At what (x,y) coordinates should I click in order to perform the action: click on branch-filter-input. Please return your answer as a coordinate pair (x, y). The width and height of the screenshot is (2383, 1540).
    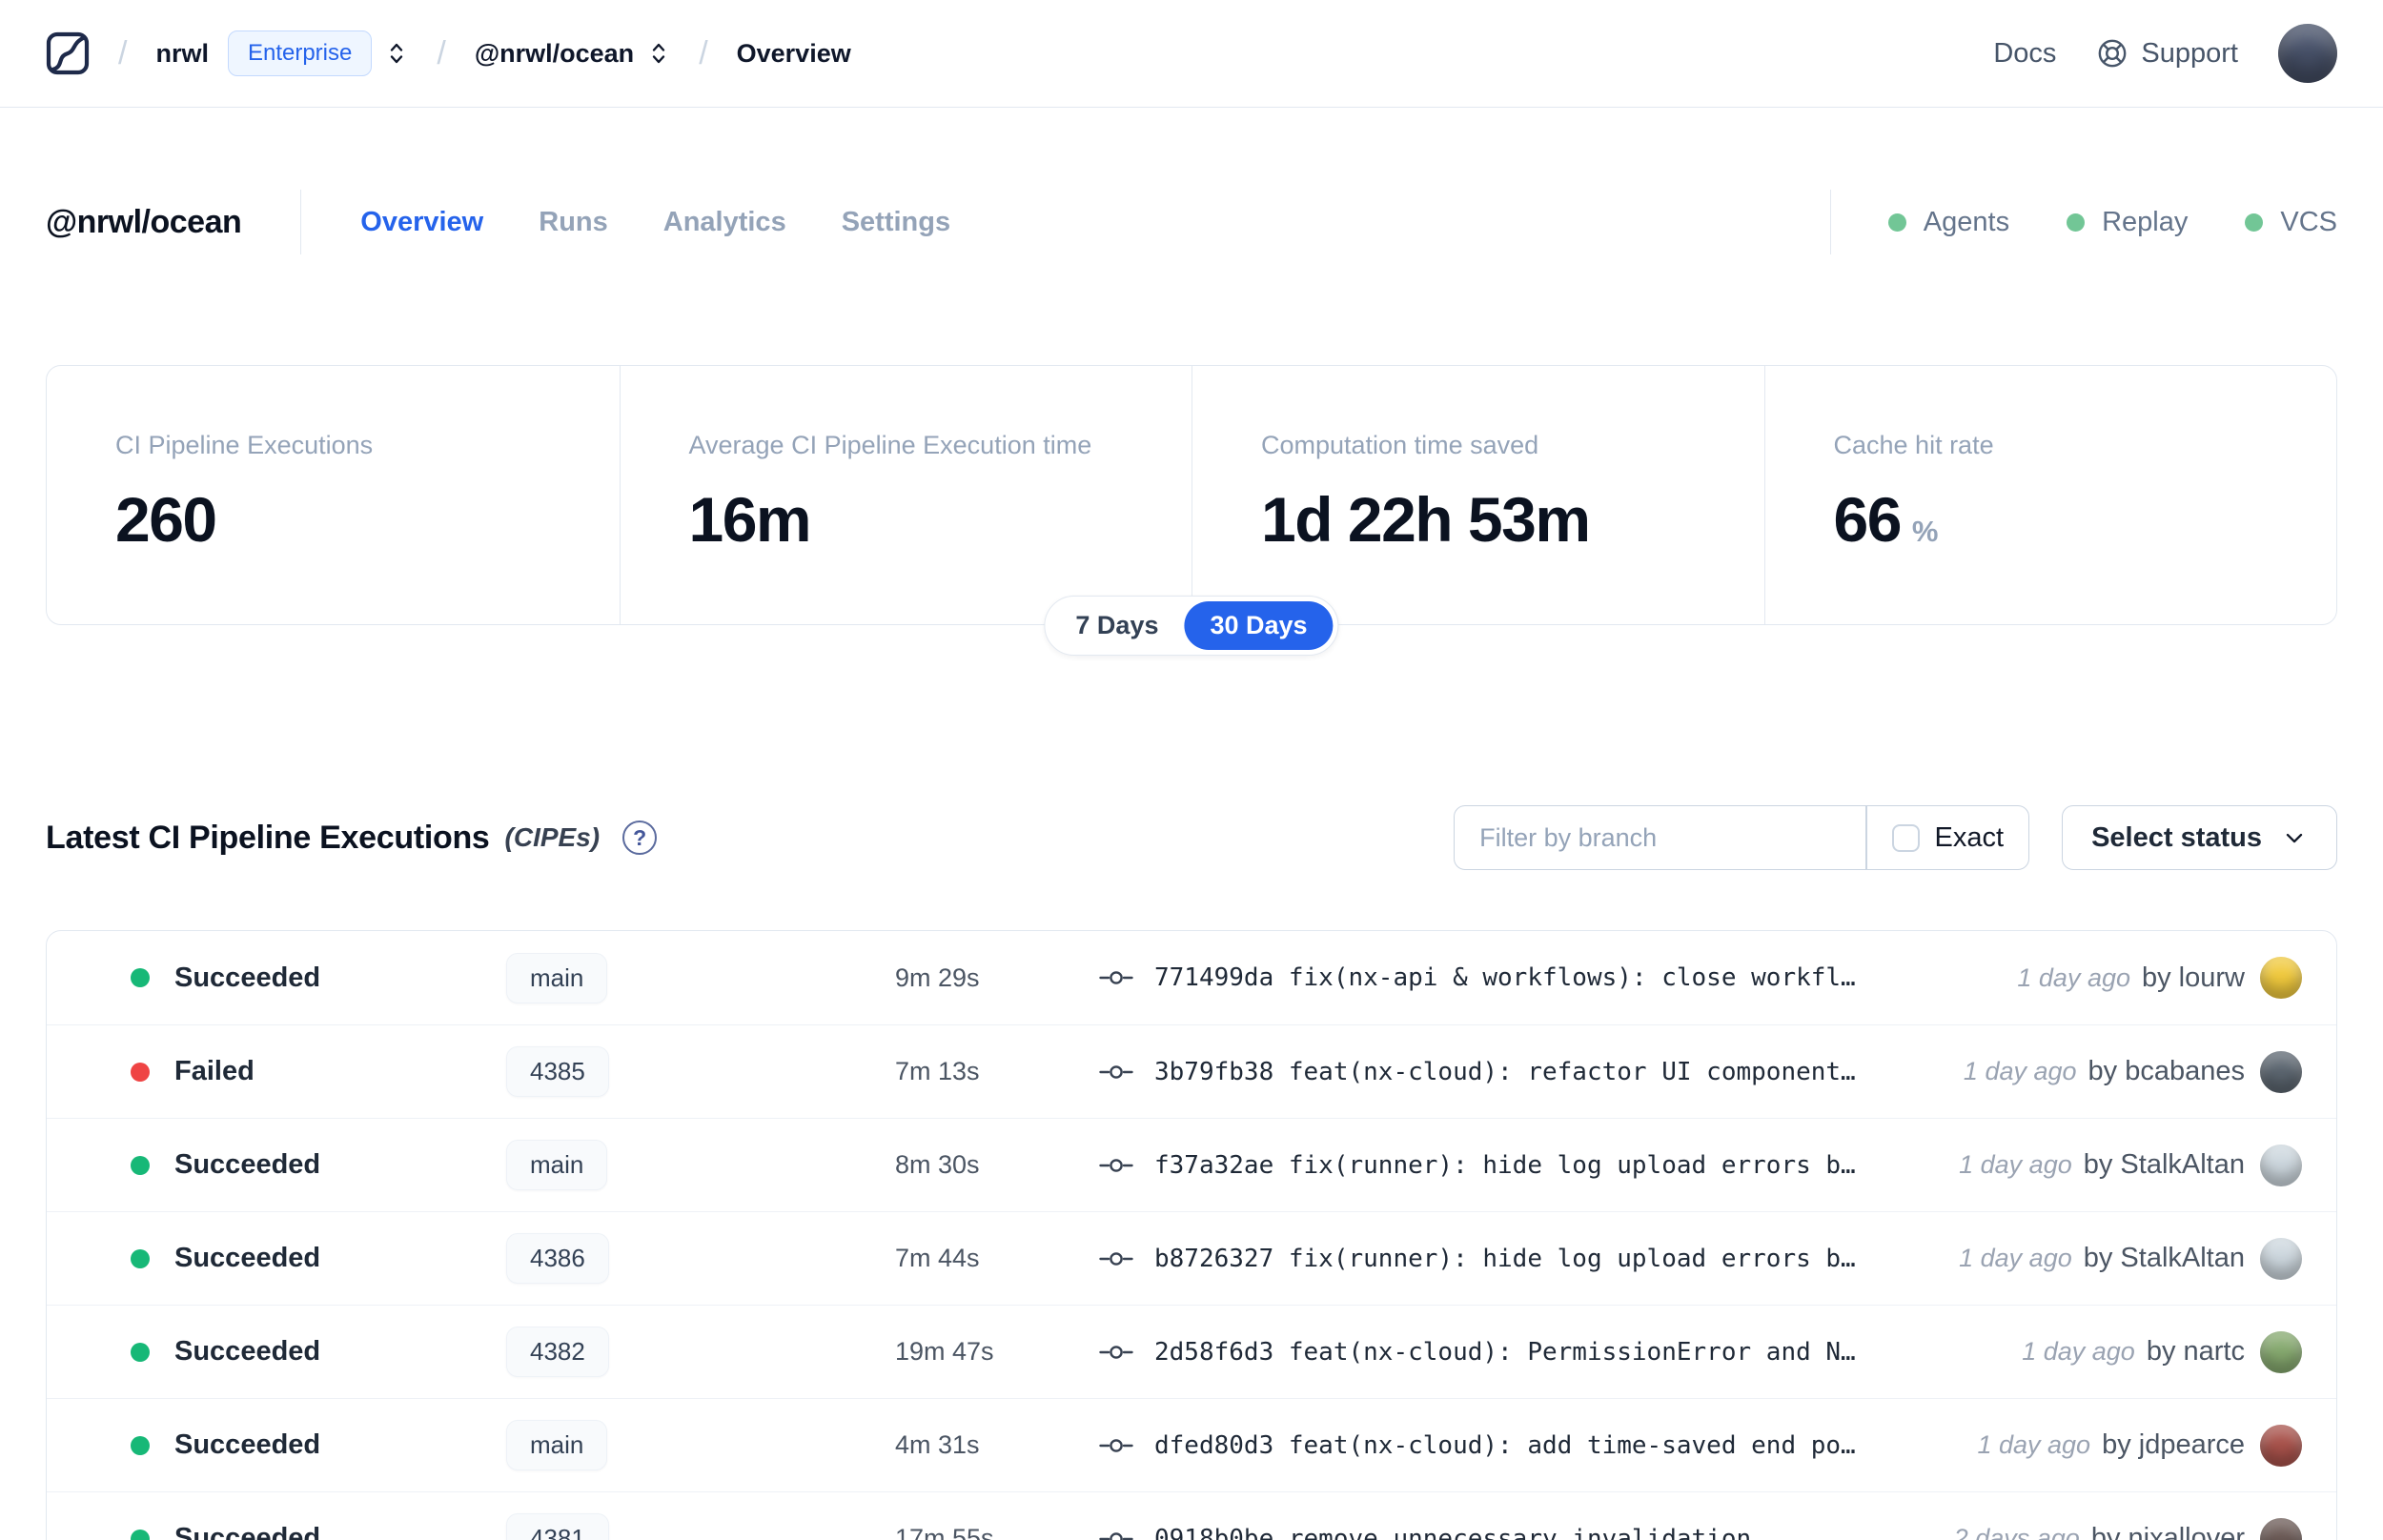
    Looking at the image, I should click on (1660, 837).